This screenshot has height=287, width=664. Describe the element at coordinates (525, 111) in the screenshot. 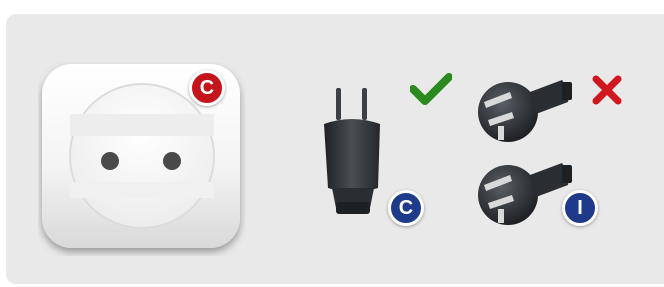

I see `plug-type-i-icon` at that location.